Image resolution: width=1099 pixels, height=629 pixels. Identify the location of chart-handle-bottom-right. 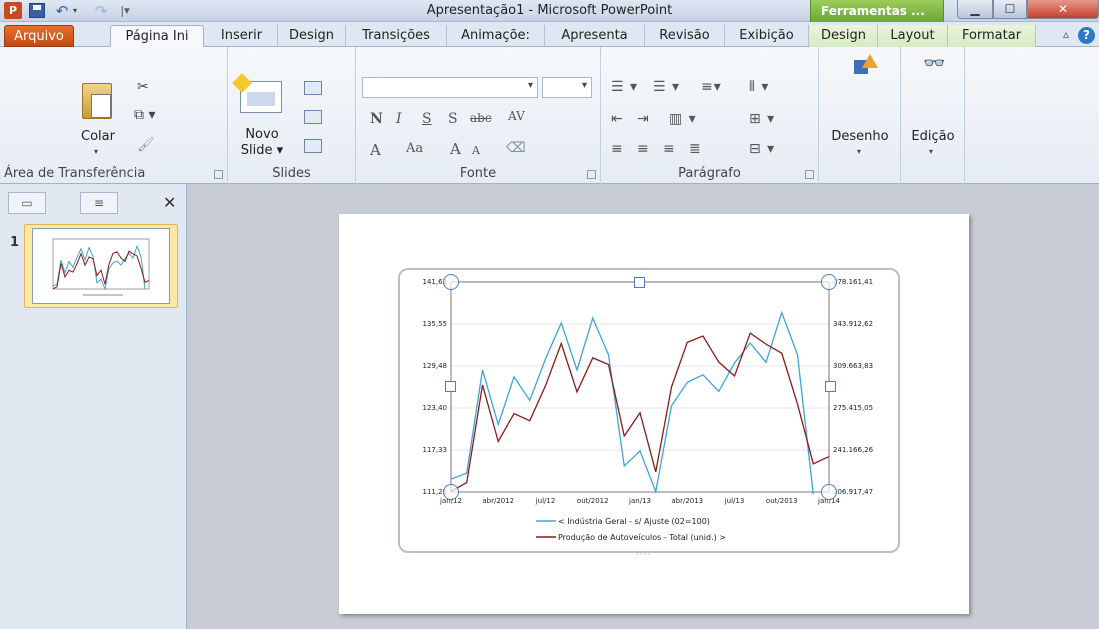
(829, 492).